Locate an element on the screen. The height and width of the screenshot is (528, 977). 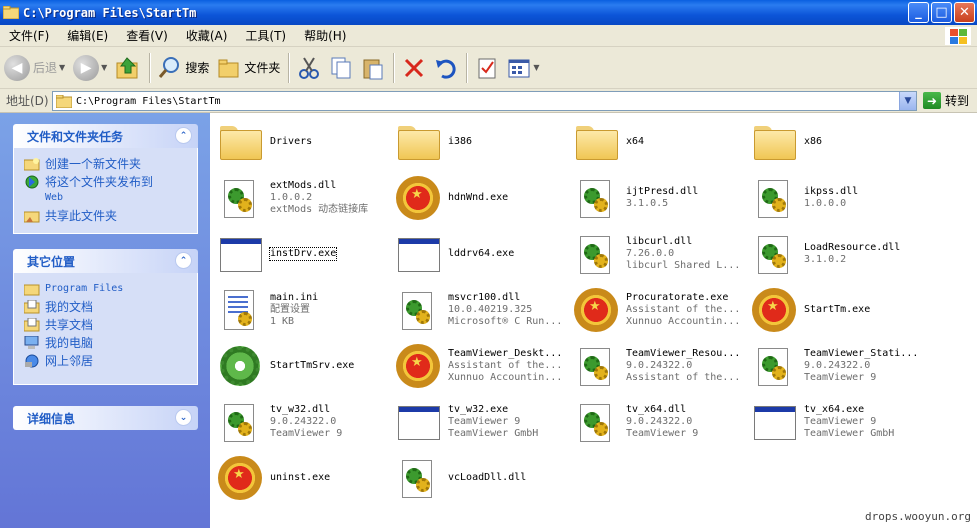
undo-icon is located at coordinates (446, 69).